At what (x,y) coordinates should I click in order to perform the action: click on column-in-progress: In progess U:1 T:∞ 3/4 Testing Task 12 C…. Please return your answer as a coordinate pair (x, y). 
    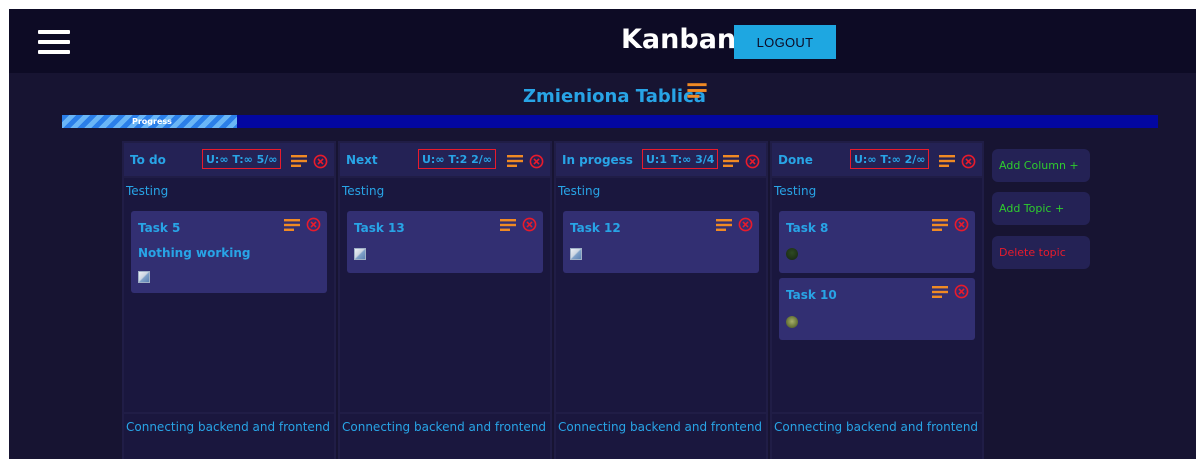
    Looking at the image, I should click on (661, 300).